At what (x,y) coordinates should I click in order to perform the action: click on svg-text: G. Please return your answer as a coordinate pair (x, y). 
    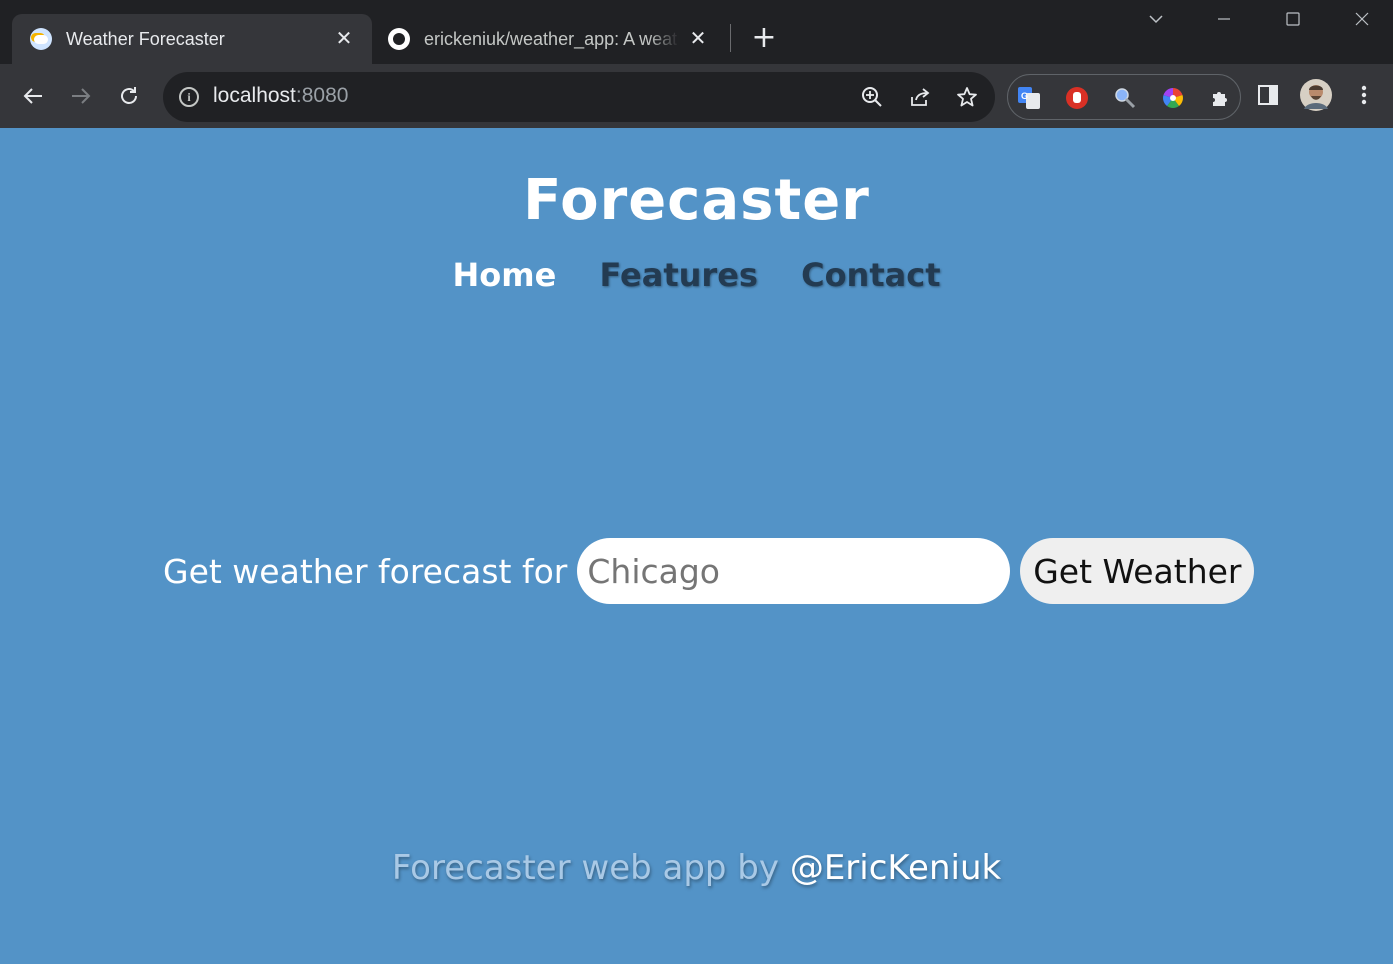
    Looking at the image, I should click on (1024, 96).